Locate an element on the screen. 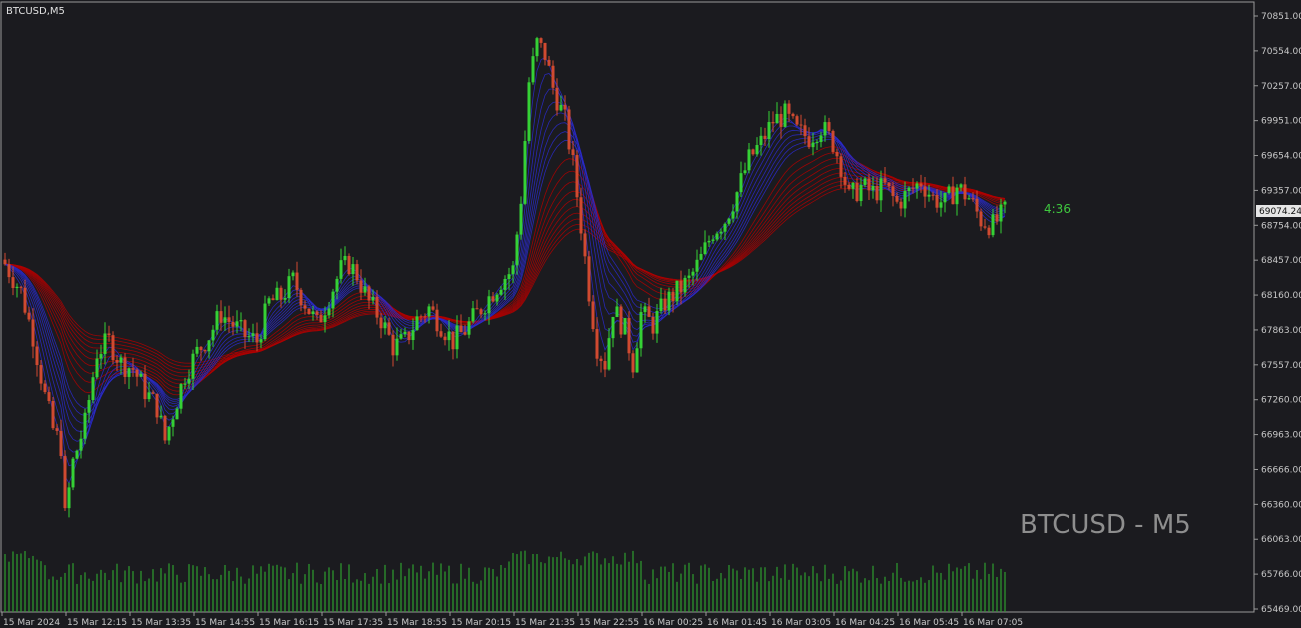  y-tick-label: 66666.00 is located at coordinates (1281, 470).